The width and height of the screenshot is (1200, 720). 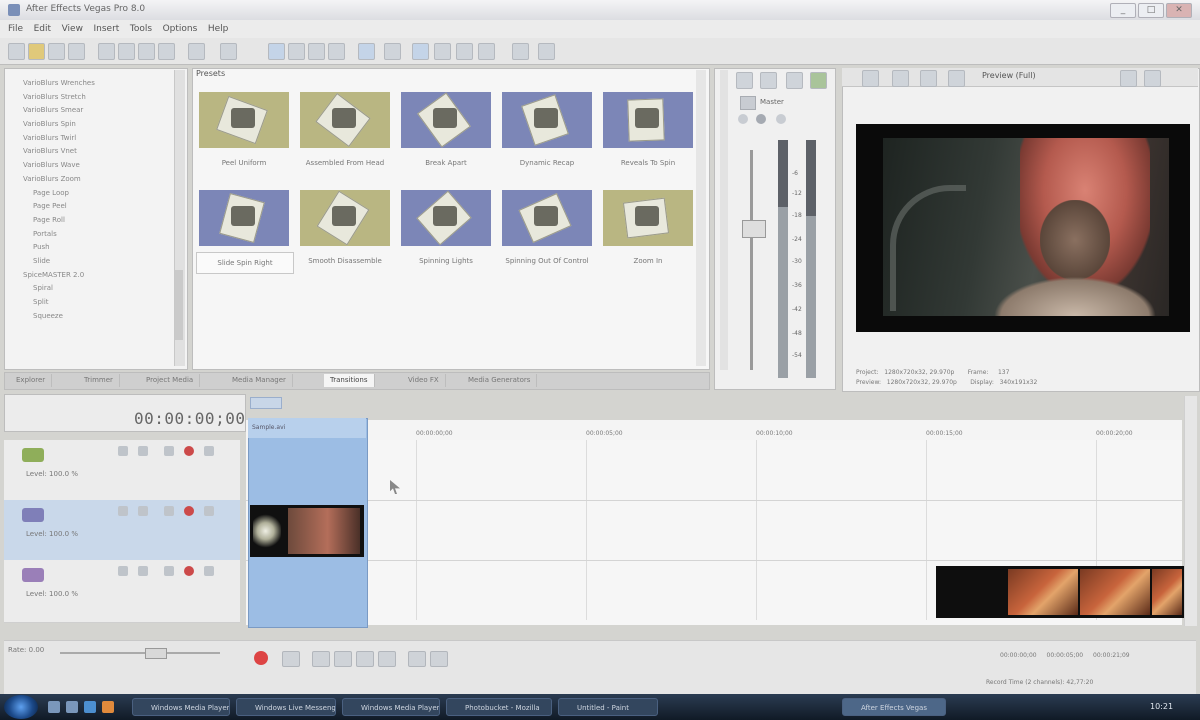 I want to click on master-fader-knob, so click(x=754, y=229).